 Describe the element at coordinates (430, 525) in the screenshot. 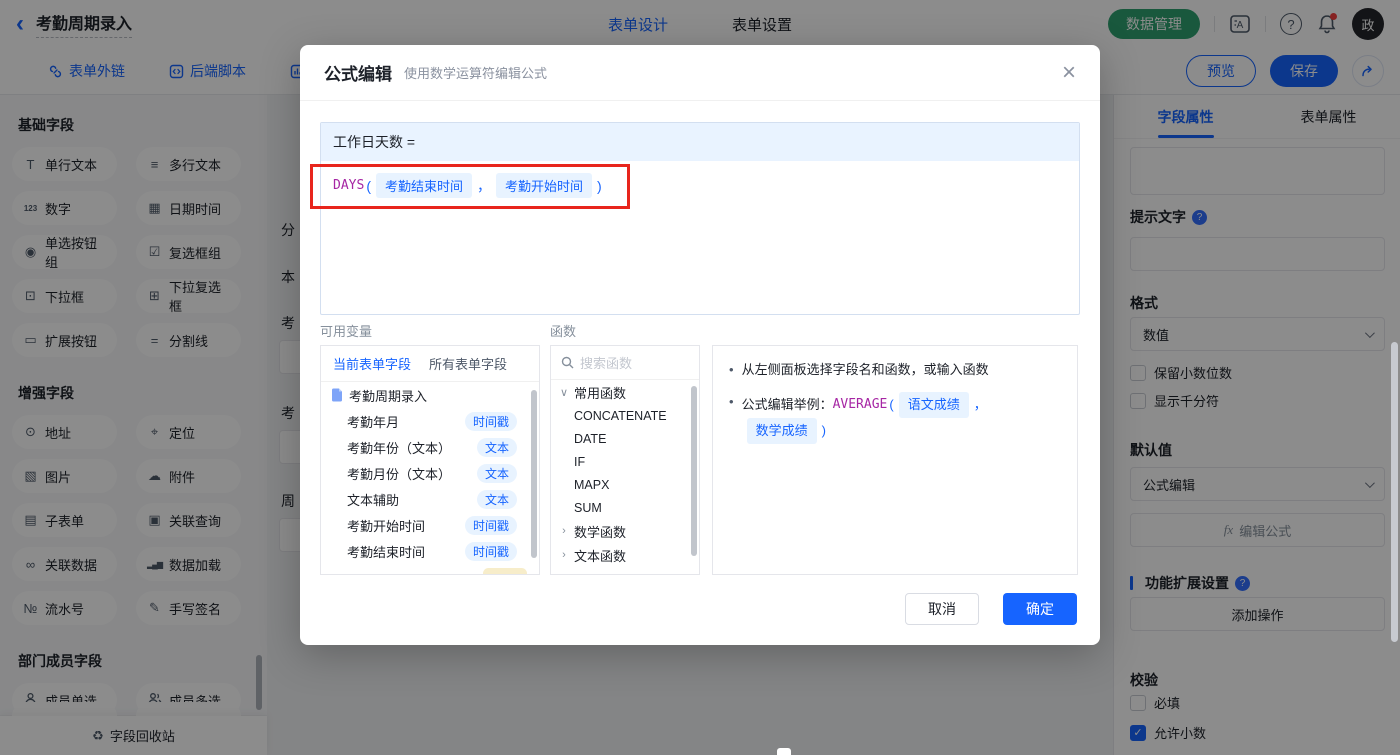

I see `variable-row: 考勤开始时间 时间戳` at that location.